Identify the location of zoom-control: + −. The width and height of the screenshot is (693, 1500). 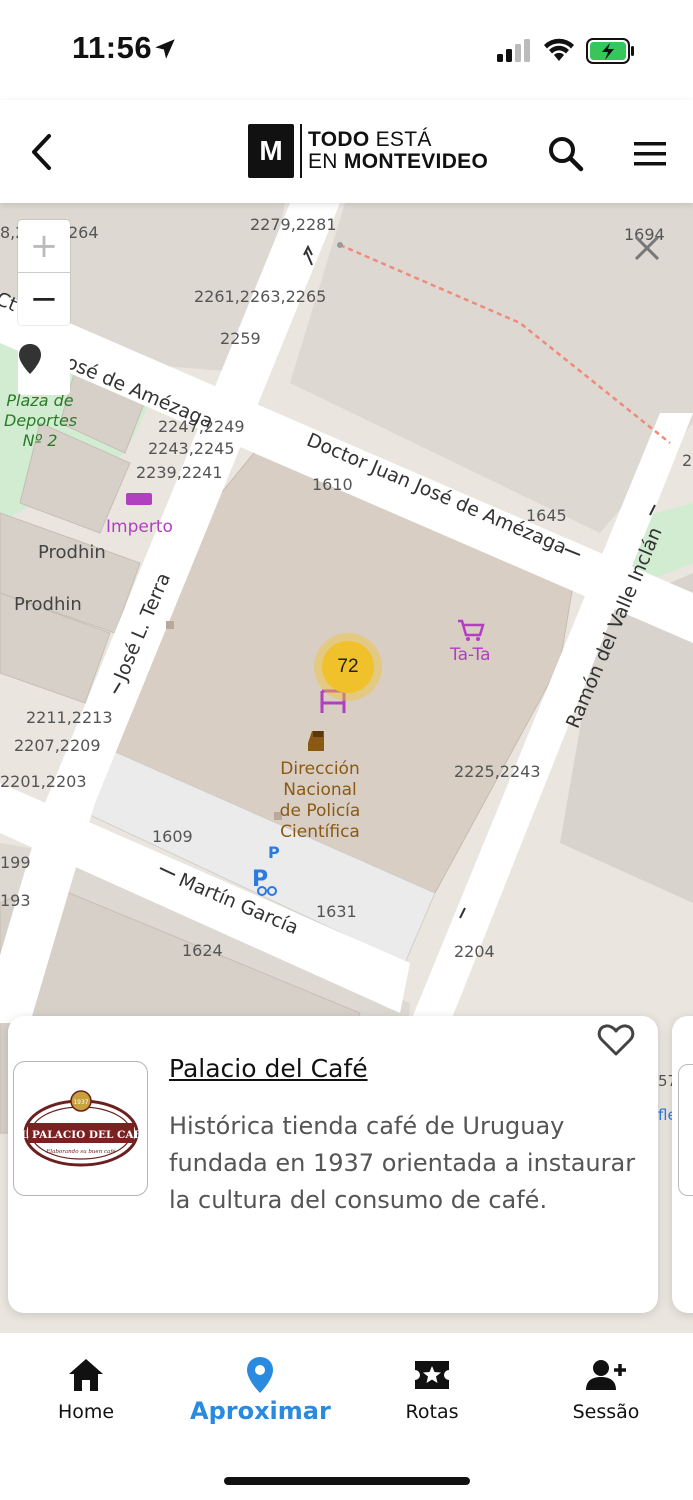
(44, 272).